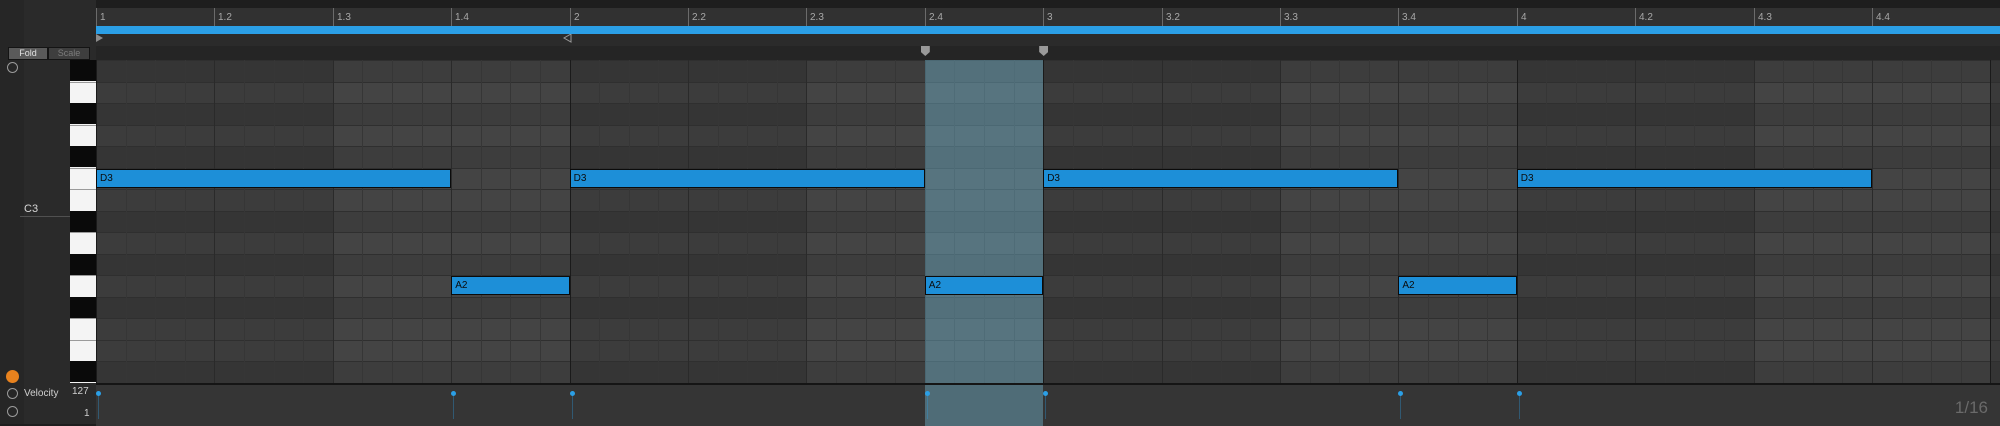  Describe the element at coordinates (69, 53) in the screenshot. I see `scale-button: Scale` at that location.